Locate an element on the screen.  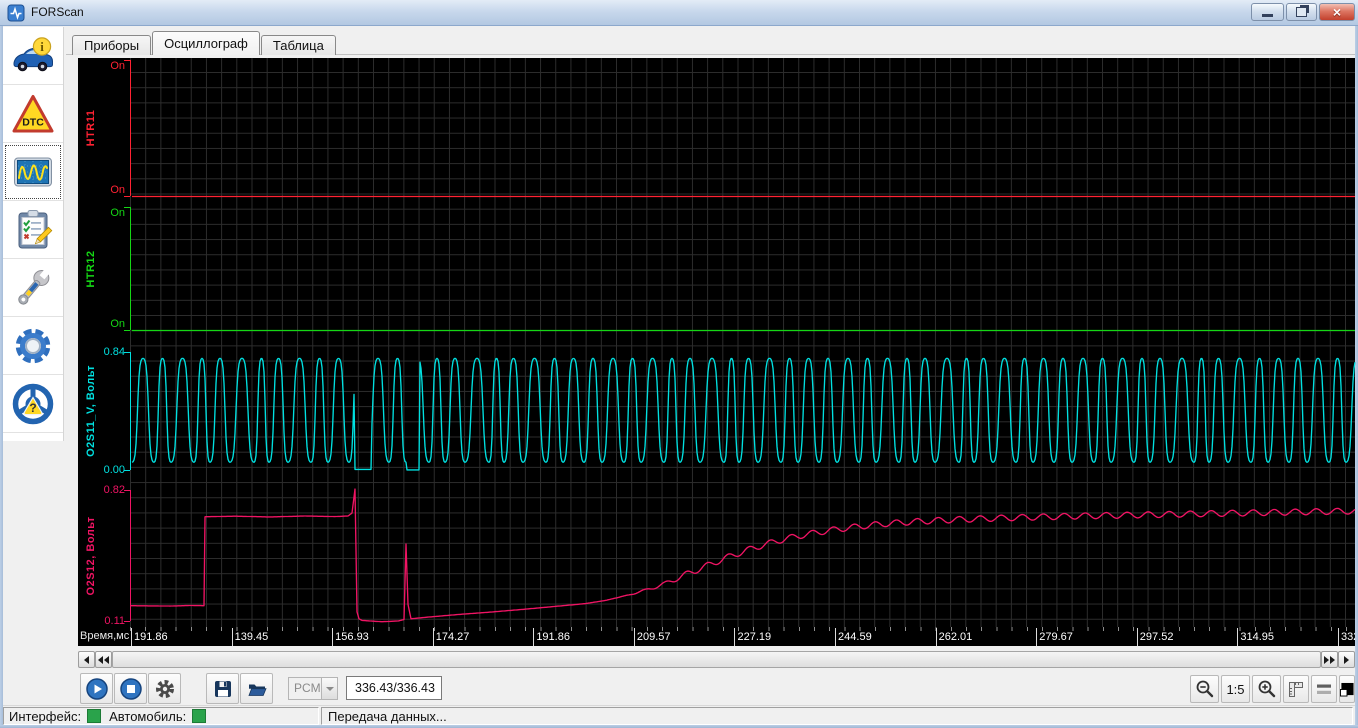
save-icon is located at coordinates (222, 688).